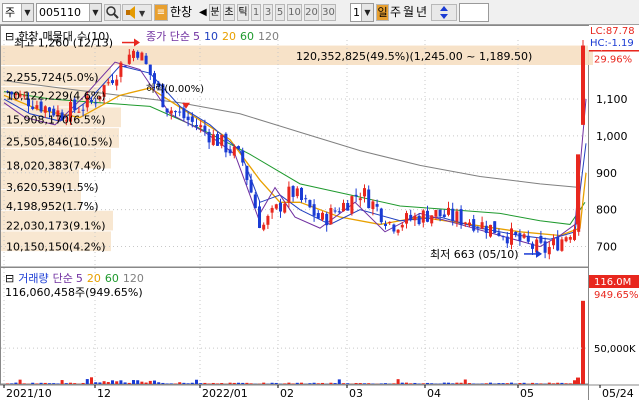 This screenshot has height=400, width=639. Describe the element at coordinates (613, 44) in the screenshot. I see `hc-label: HC:-1.19` at that location.